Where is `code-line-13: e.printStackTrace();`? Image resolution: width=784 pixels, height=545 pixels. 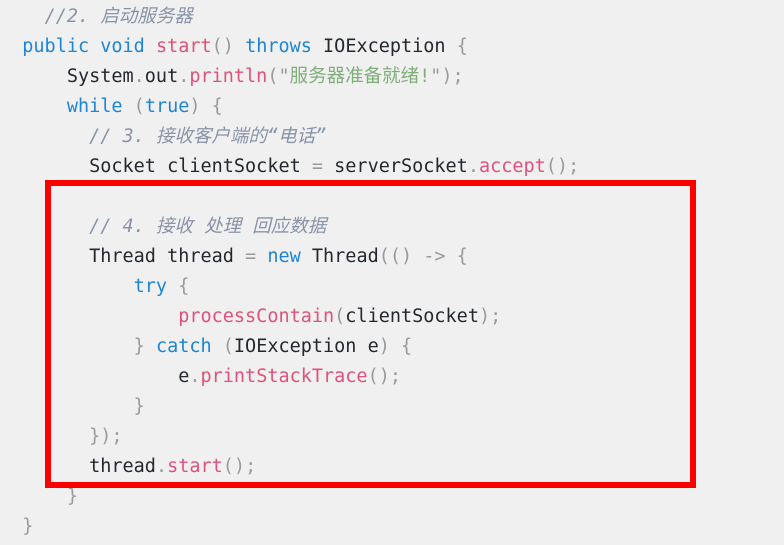
code-line-13: e.printStackTrace(); is located at coordinates (392, 377).